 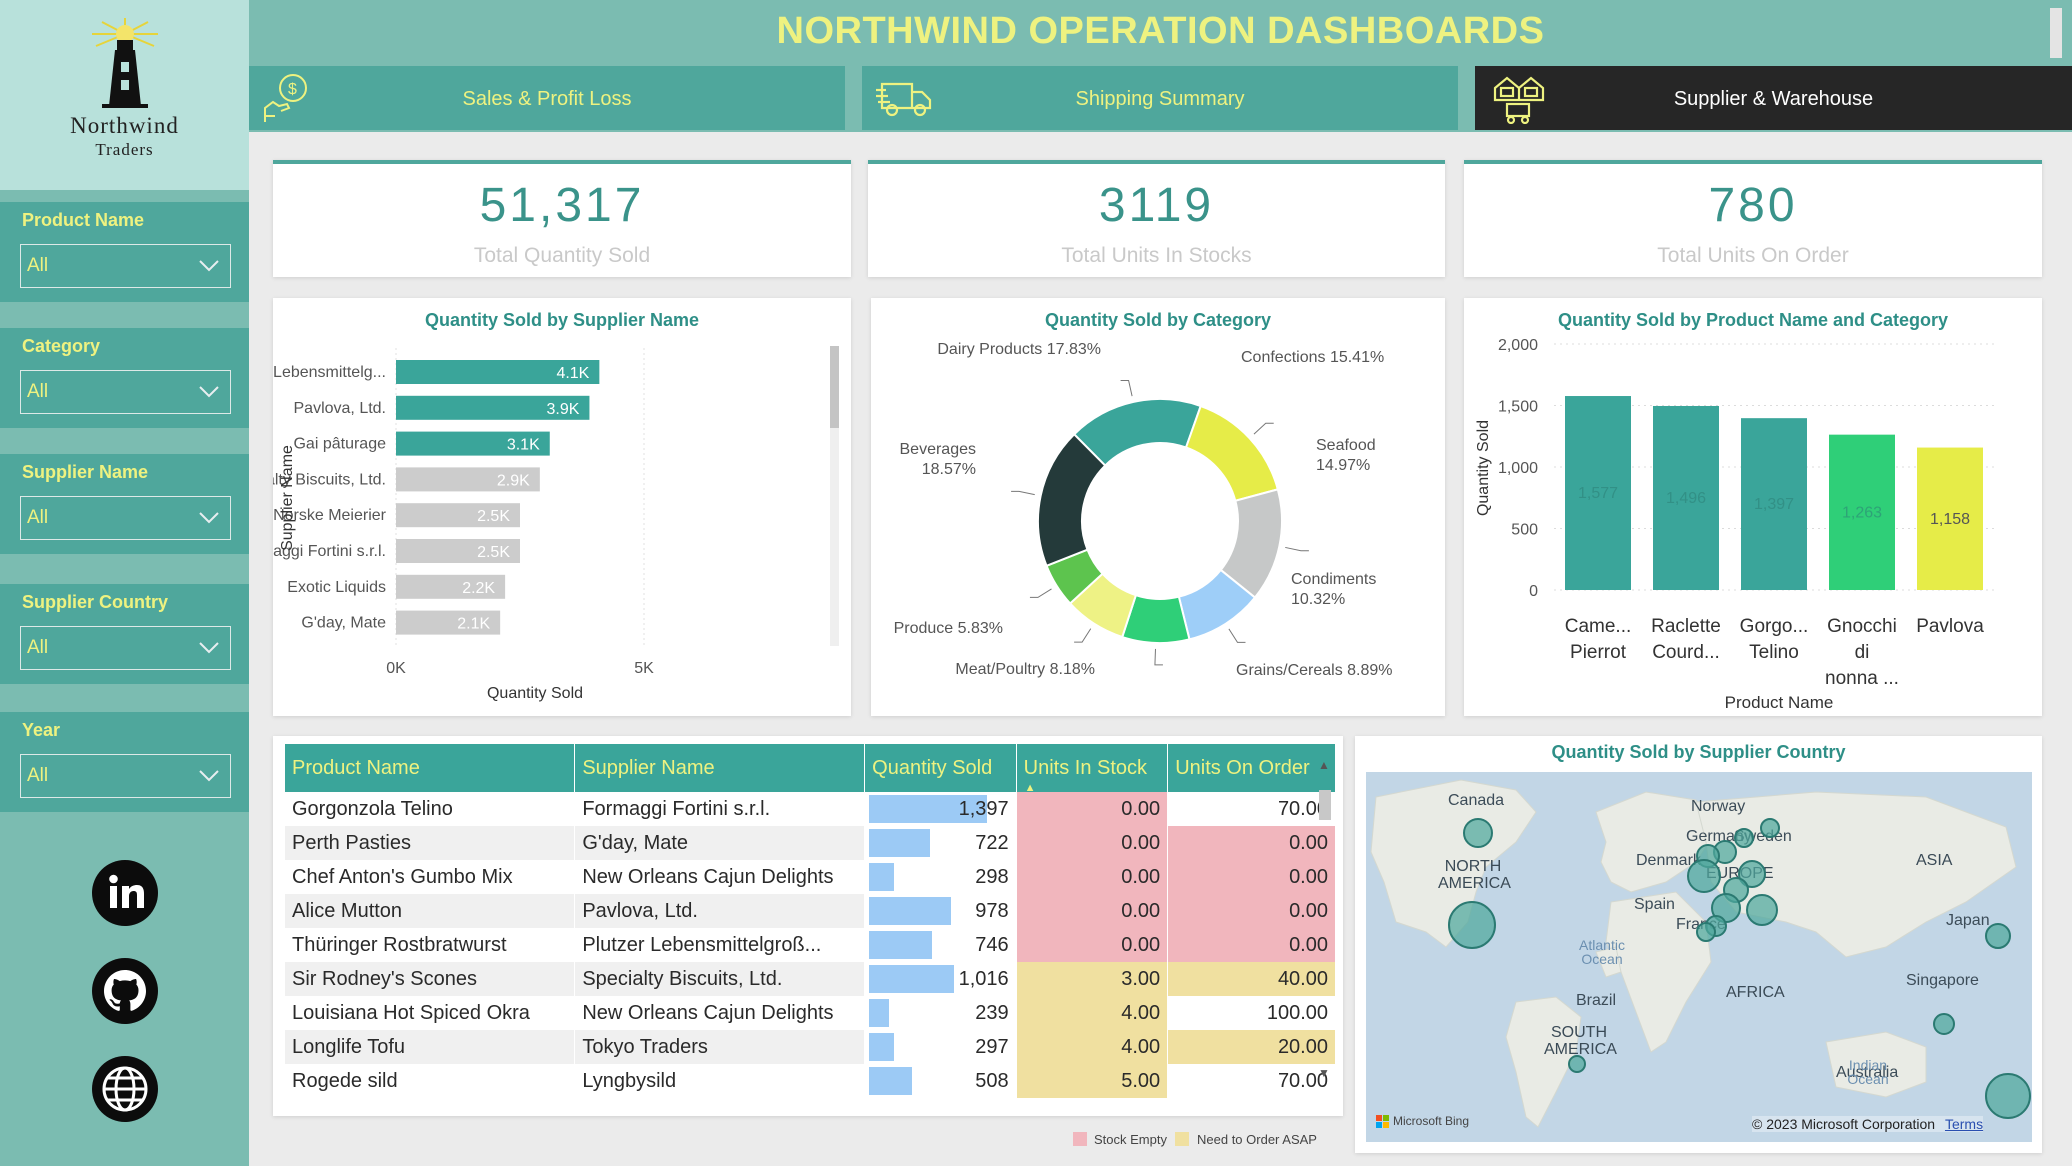 I want to click on table-scroll-down-icon: ▼, so click(x=1324, y=1073).